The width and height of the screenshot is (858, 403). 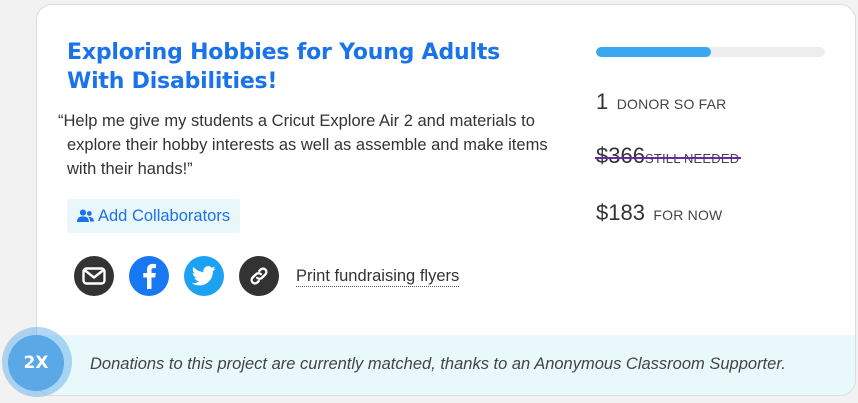 I want to click on still-needed-amount: $366, so click(x=620, y=155).